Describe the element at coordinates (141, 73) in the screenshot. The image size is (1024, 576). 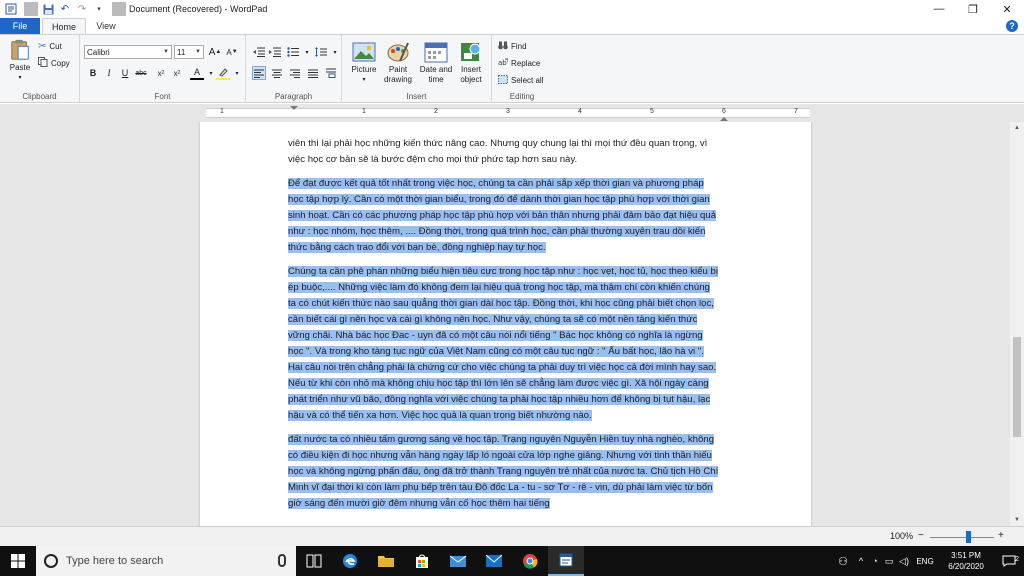
I see `strikethrough-icon: abc` at that location.